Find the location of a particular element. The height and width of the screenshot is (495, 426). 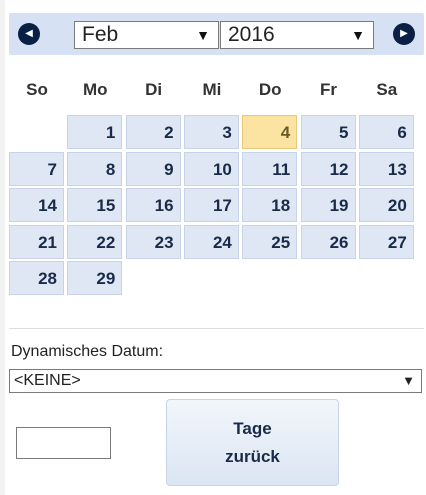

day-cell: 21 is located at coordinates (36, 241).